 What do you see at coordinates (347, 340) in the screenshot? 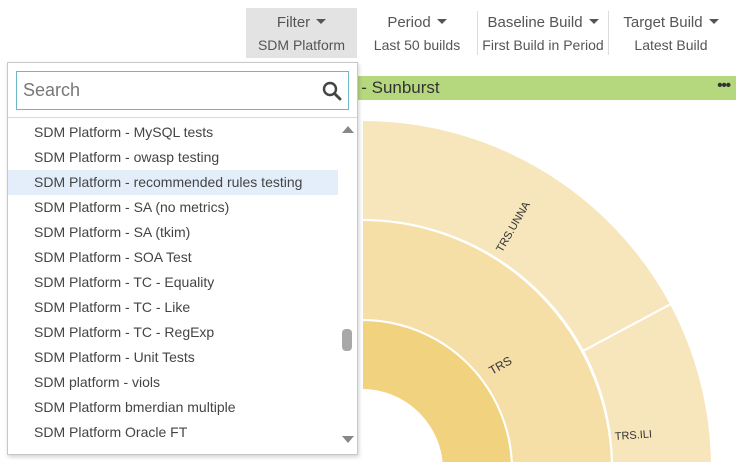
I see `scrollbar-thumb` at bounding box center [347, 340].